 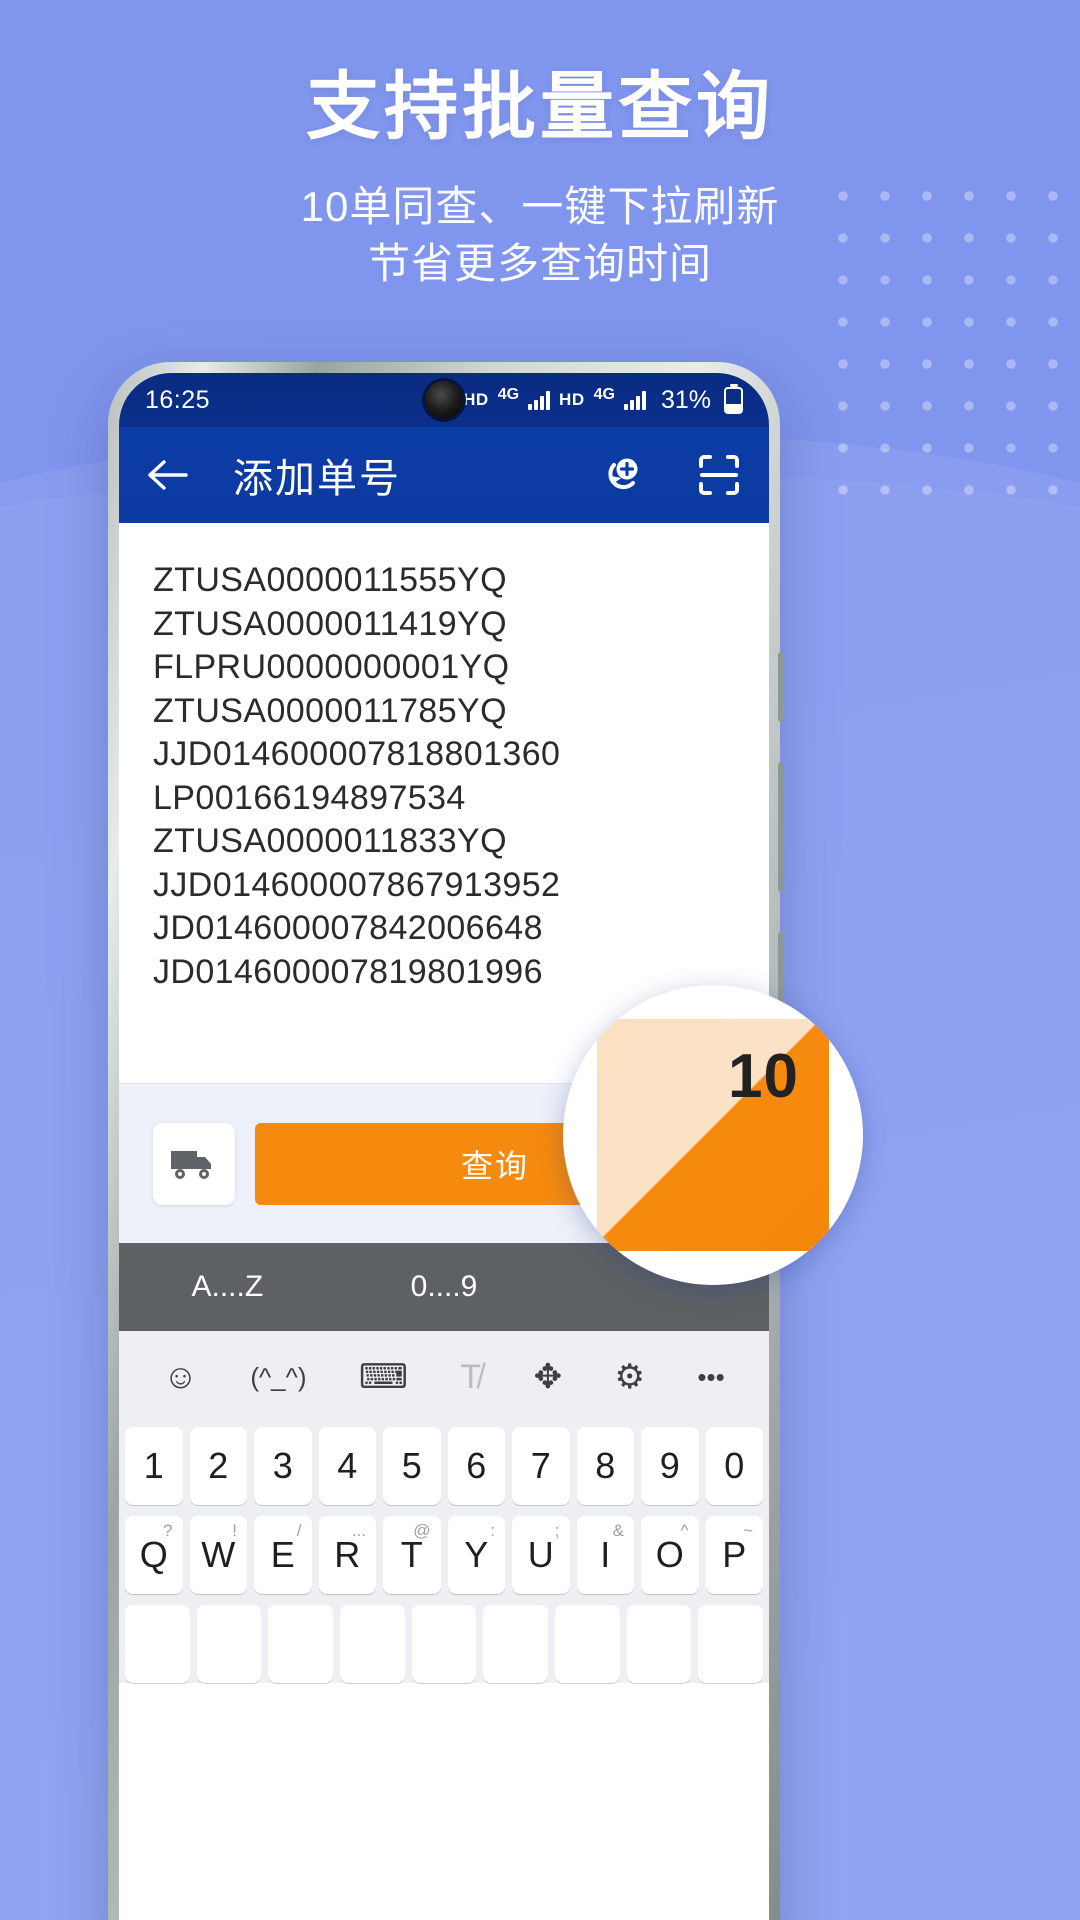 I want to click on key-o-sup: ^, so click(x=684, y=1530).